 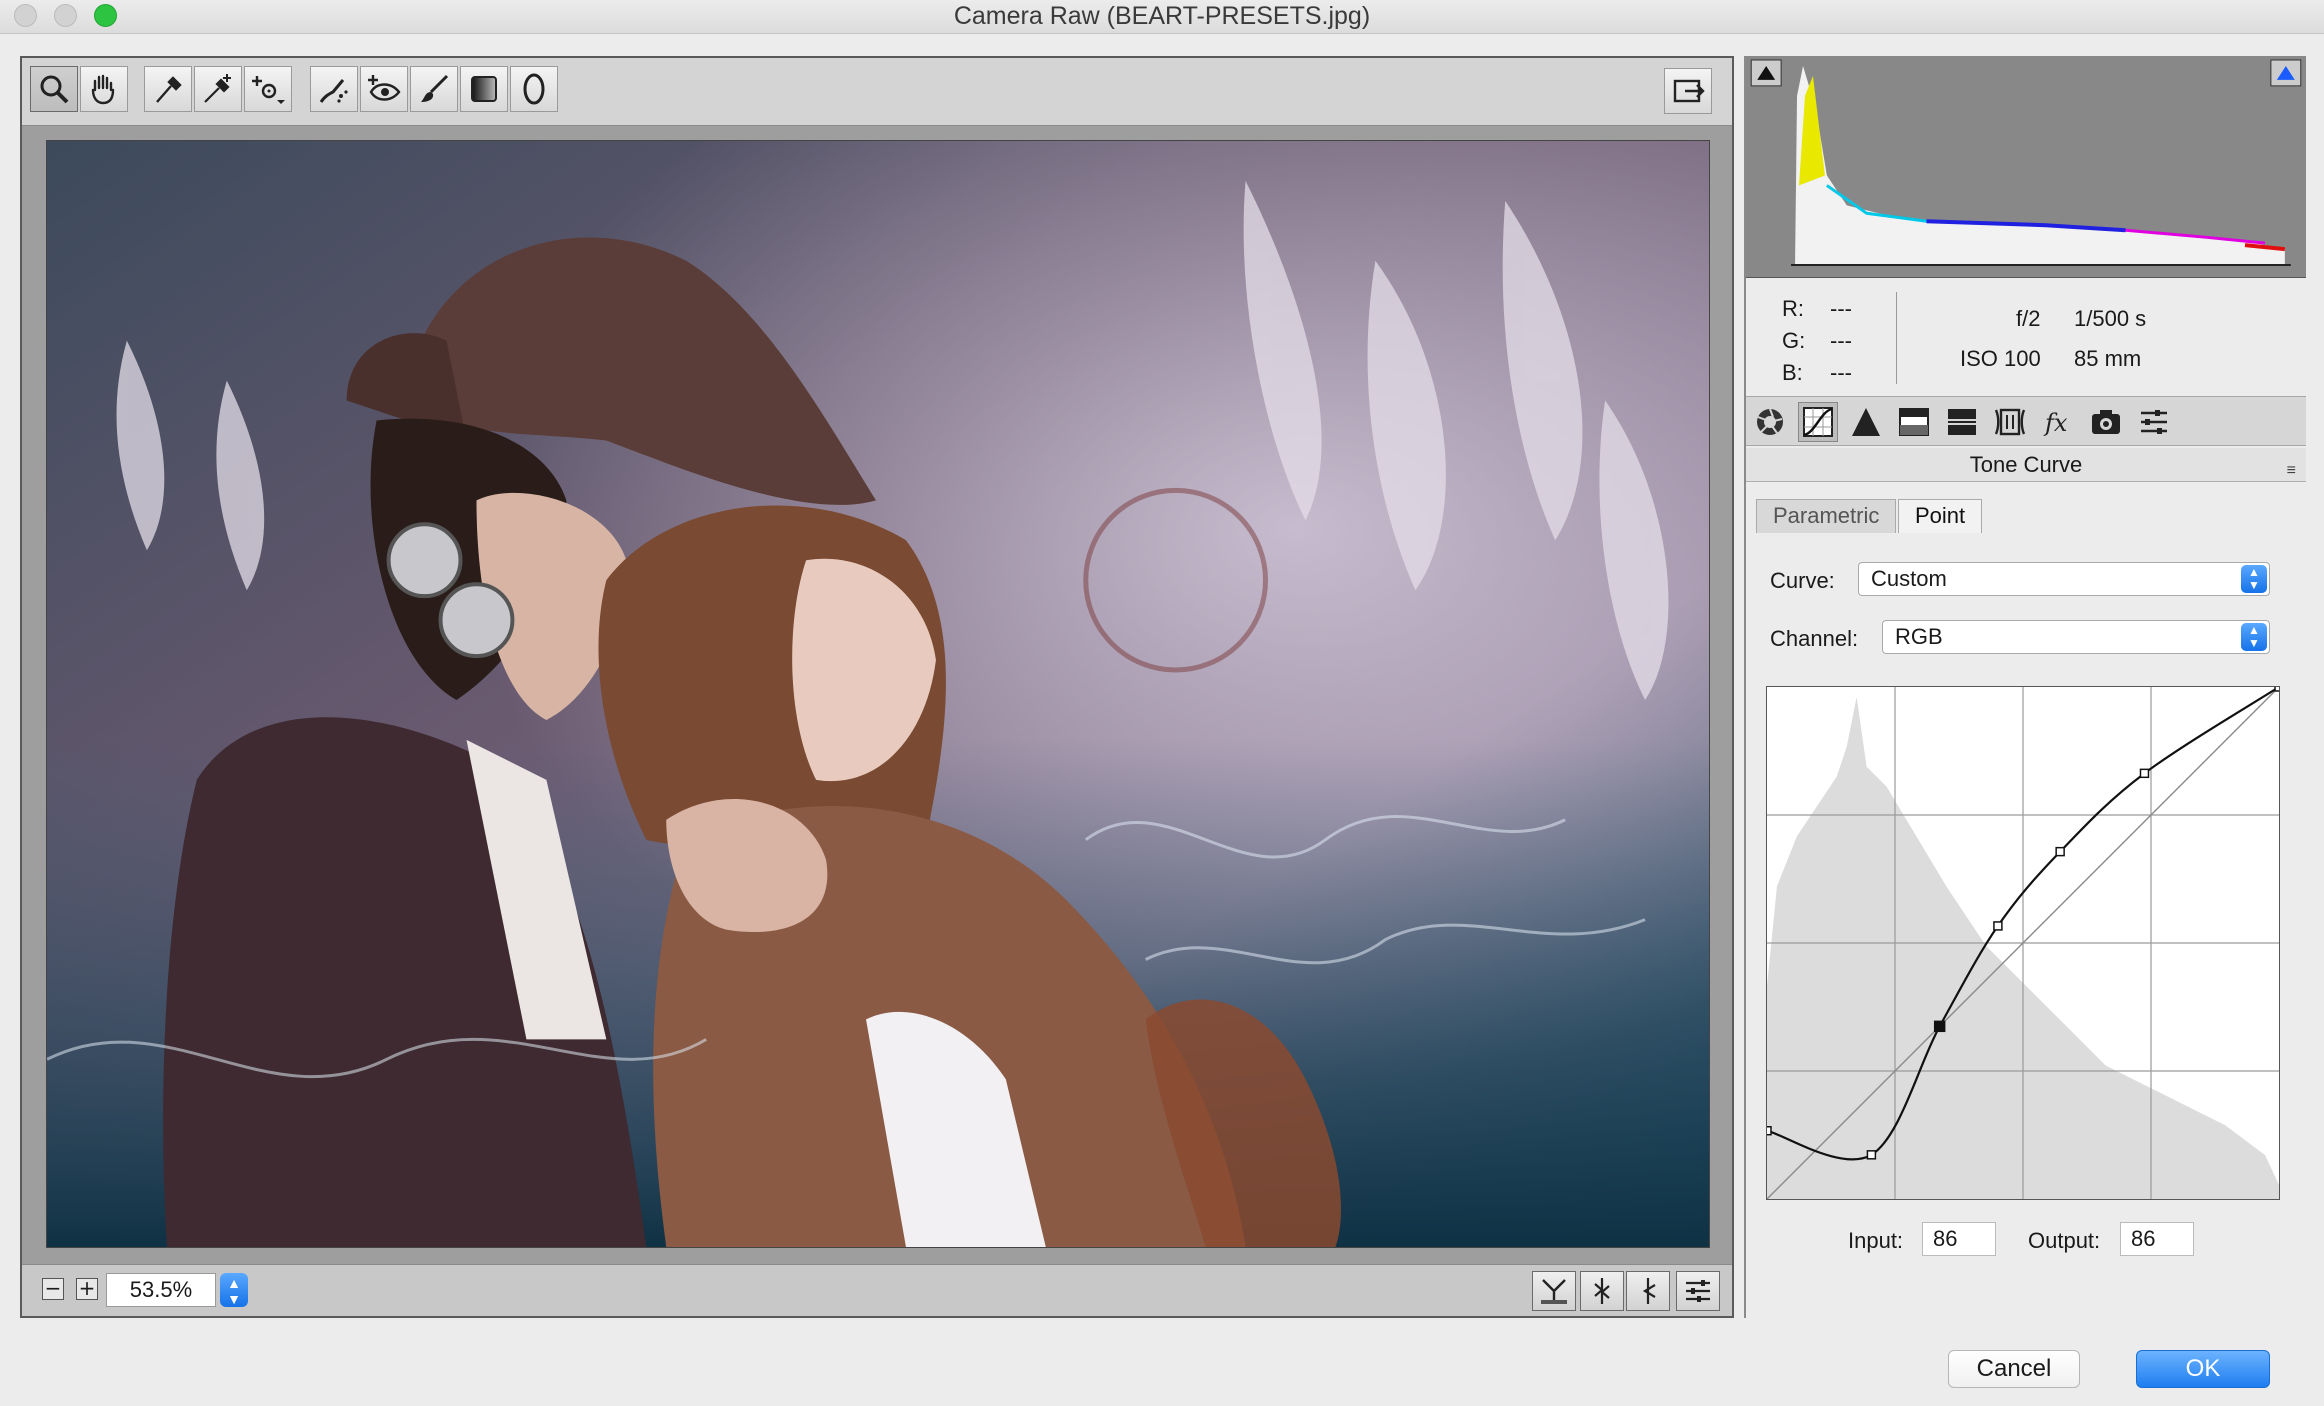 I want to click on detail-panel-tab, so click(x=1866, y=422).